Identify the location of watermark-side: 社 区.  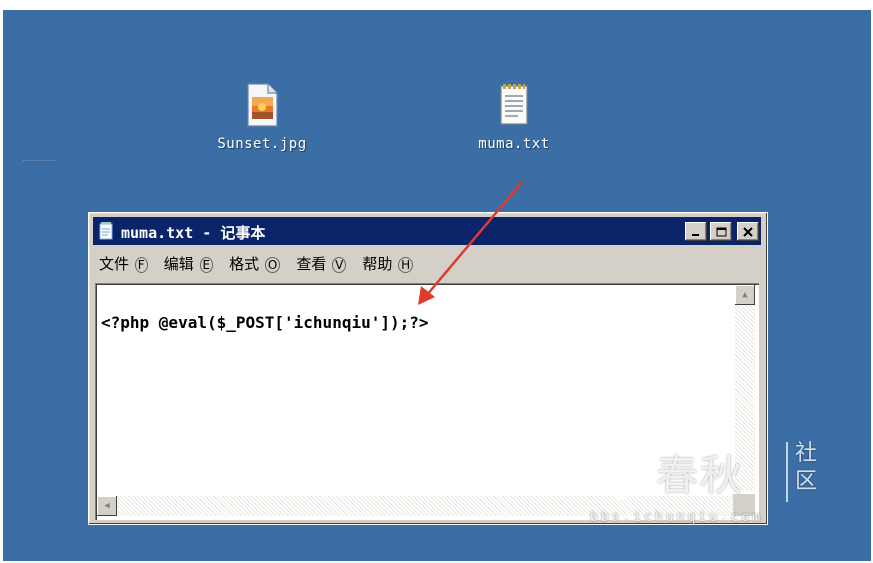
(810, 468).